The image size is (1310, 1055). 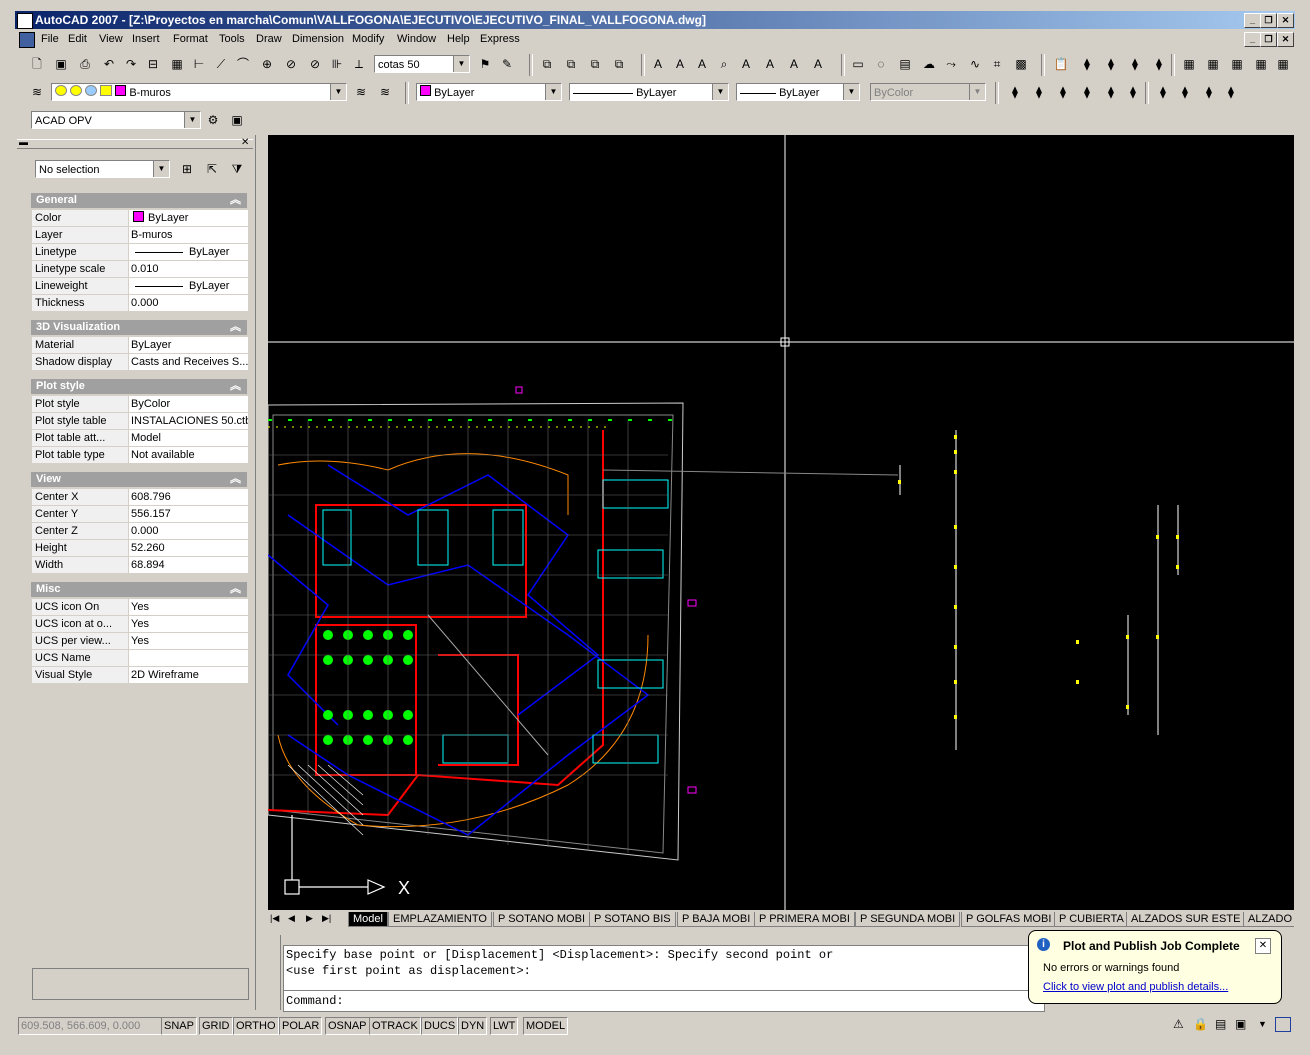 I want to click on property-row: UCS icon at o... Yes, so click(x=140, y=625).